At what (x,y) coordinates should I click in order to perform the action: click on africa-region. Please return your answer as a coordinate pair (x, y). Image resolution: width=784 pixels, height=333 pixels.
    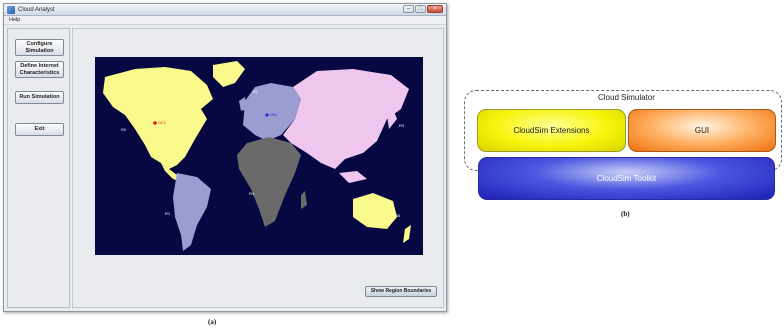
    Looking at the image, I should click on (269, 182).